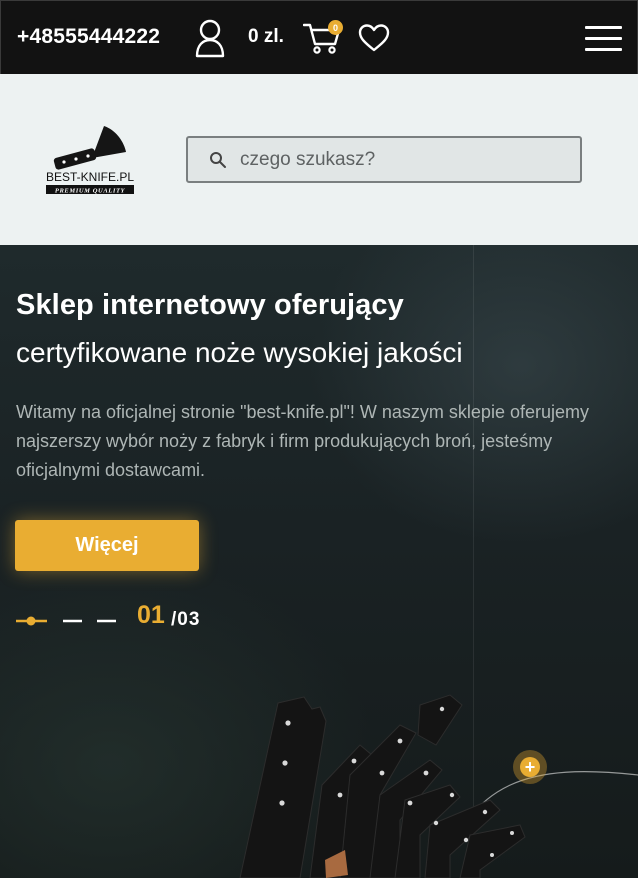  What do you see at coordinates (319, 37) in the screenshot?
I see `top-bar: +48555444222 0 zl. 0` at bounding box center [319, 37].